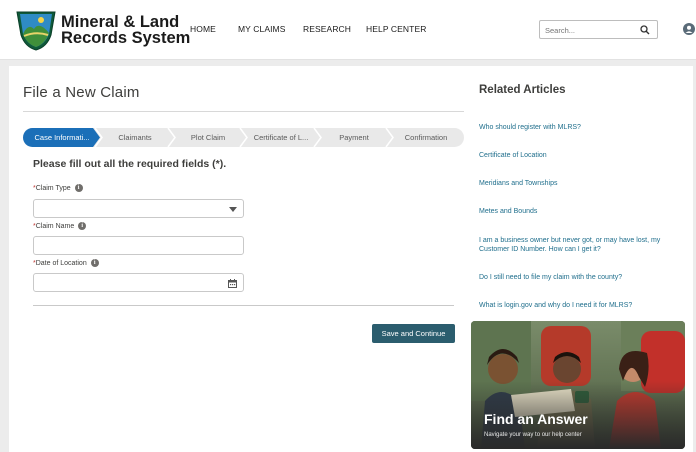 This screenshot has height=452, width=696. Describe the element at coordinates (36, 30) in the screenshot. I see `blm-logo` at that location.